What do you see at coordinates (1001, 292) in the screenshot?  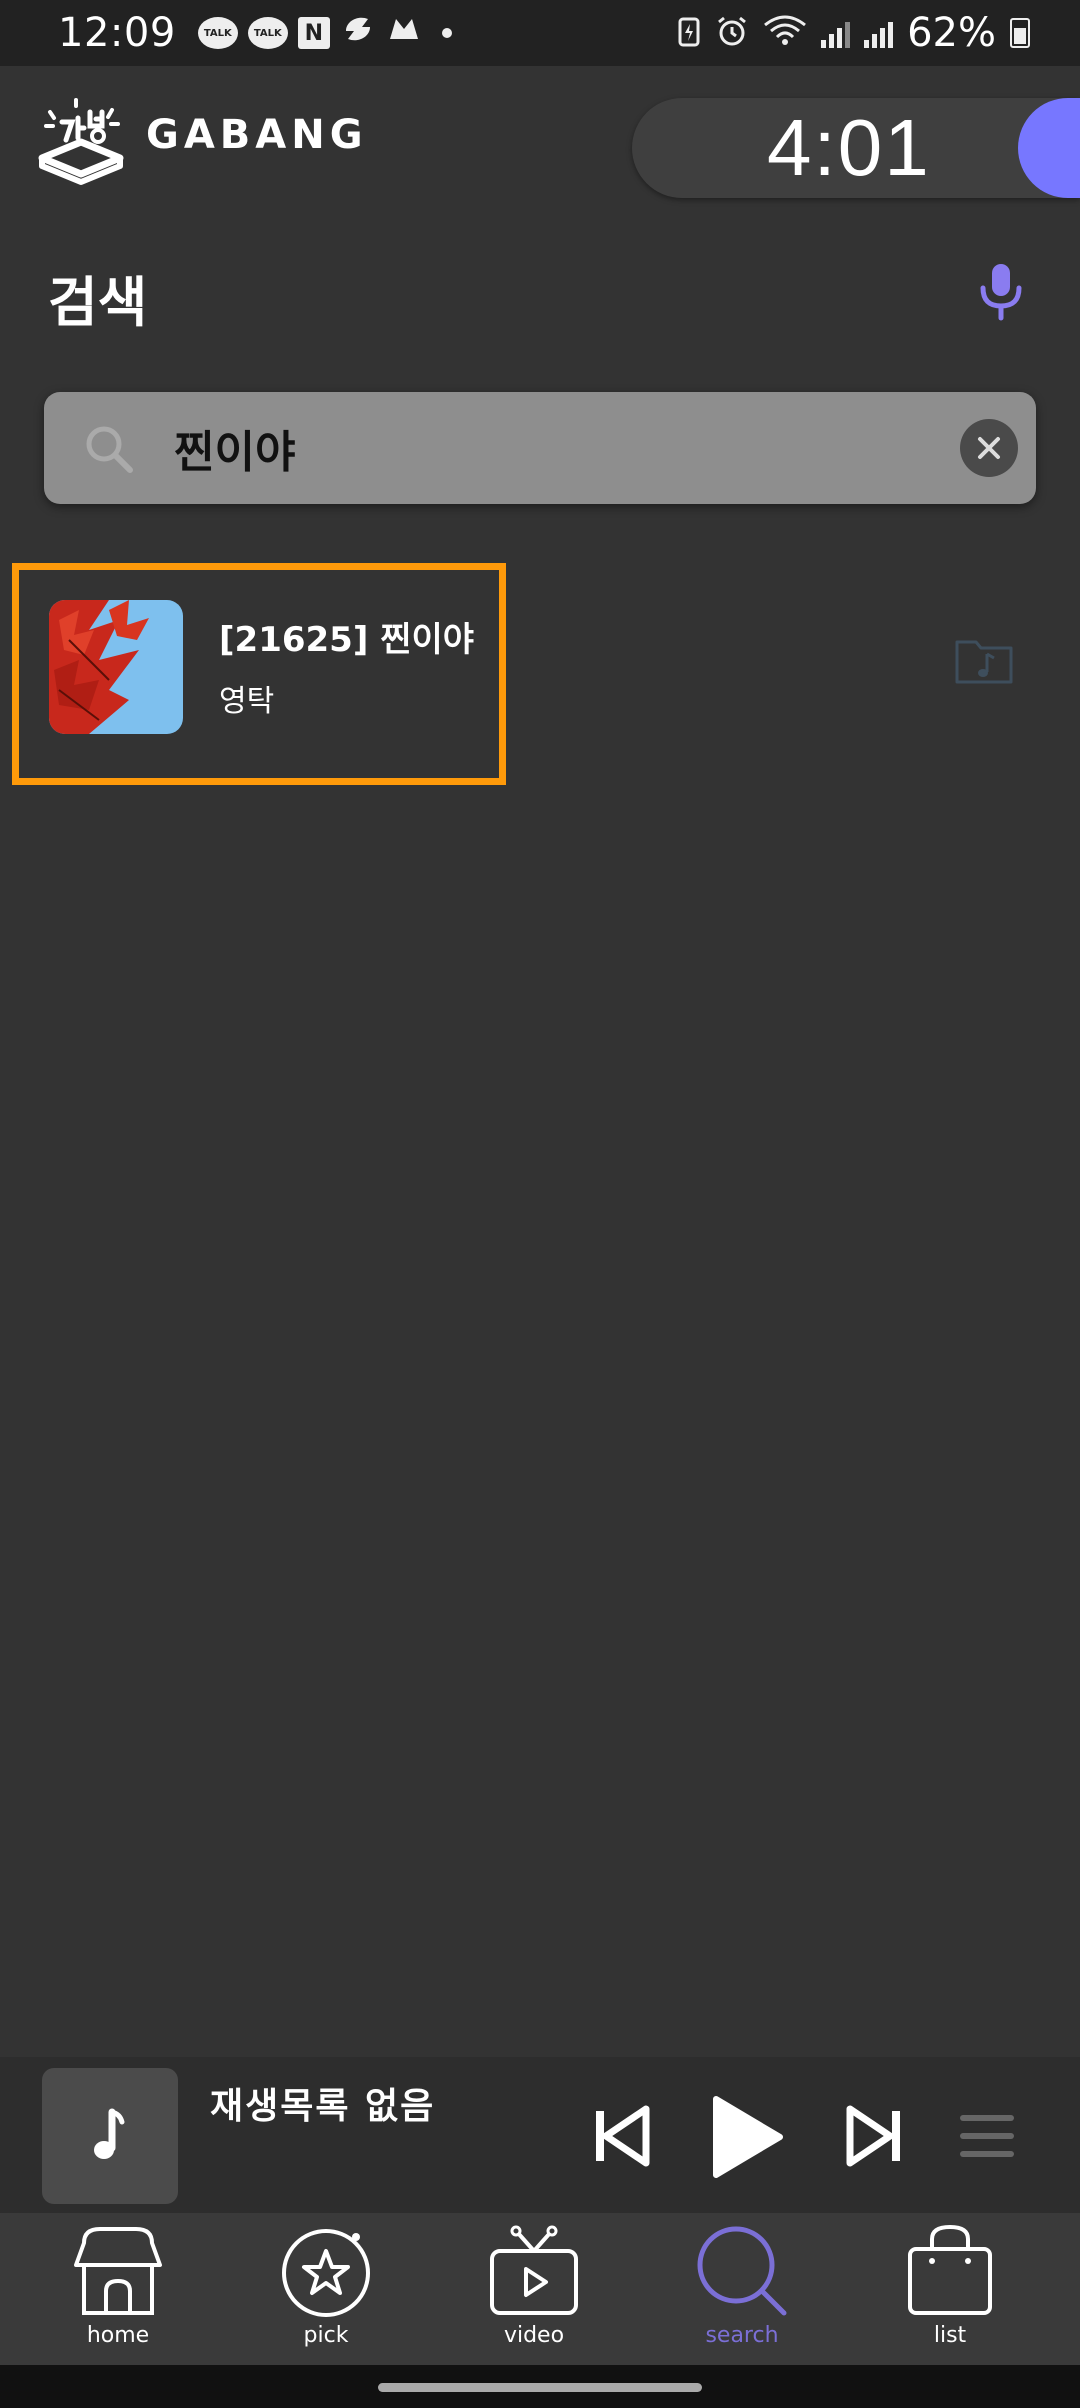 I see `microphone-icon` at bounding box center [1001, 292].